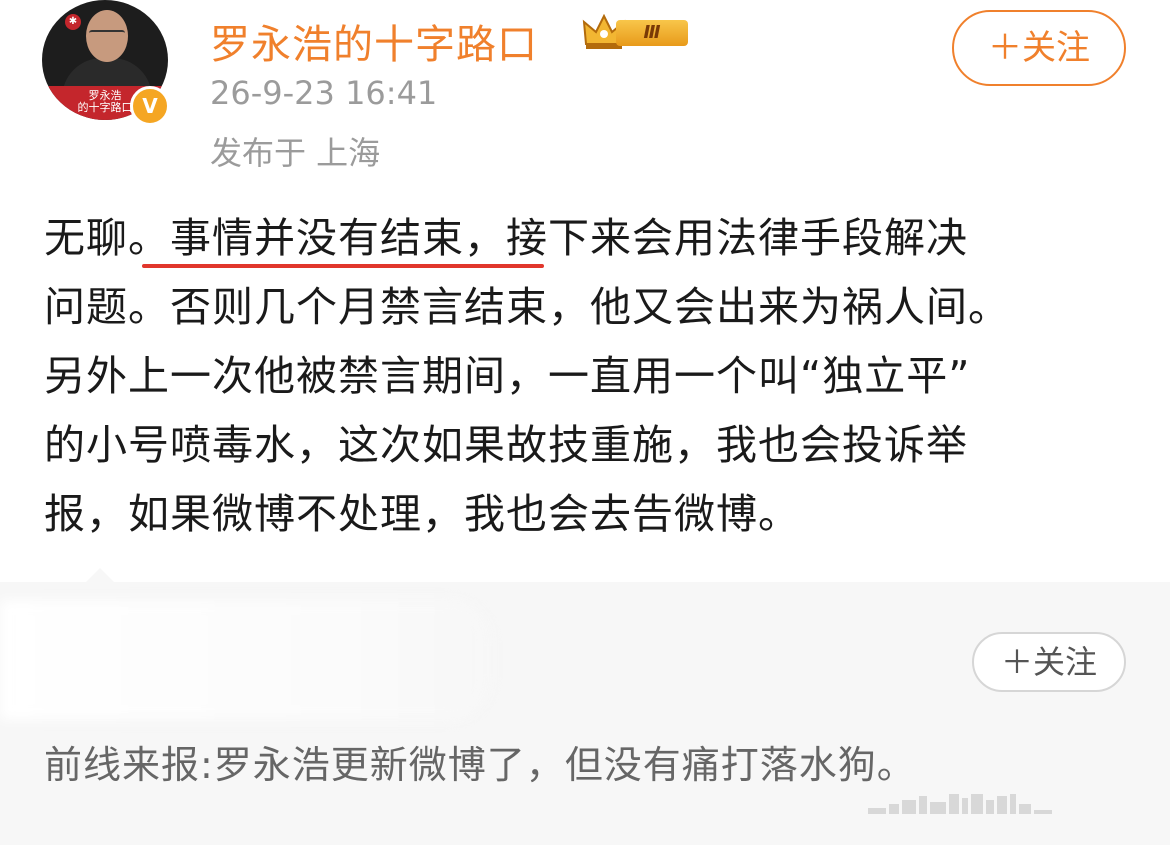  Describe the element at coordinates (652, 33) in the screenshot. I see `vip-level: Ⅲ` at that location.